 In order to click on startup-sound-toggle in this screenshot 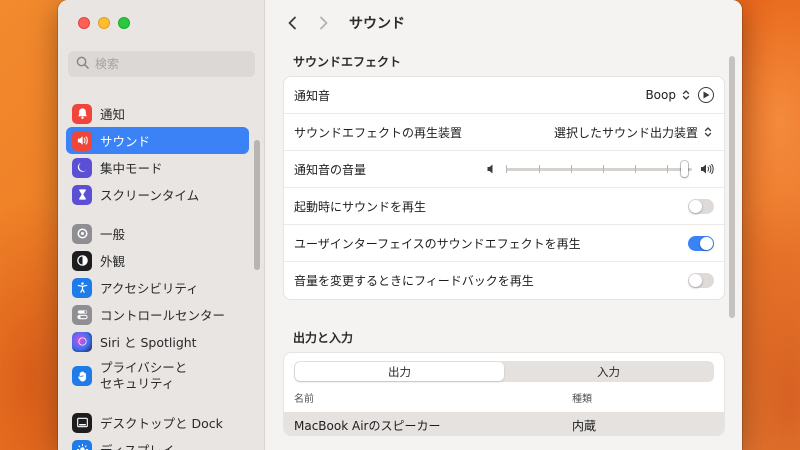, I will do `click(701, 206)`.